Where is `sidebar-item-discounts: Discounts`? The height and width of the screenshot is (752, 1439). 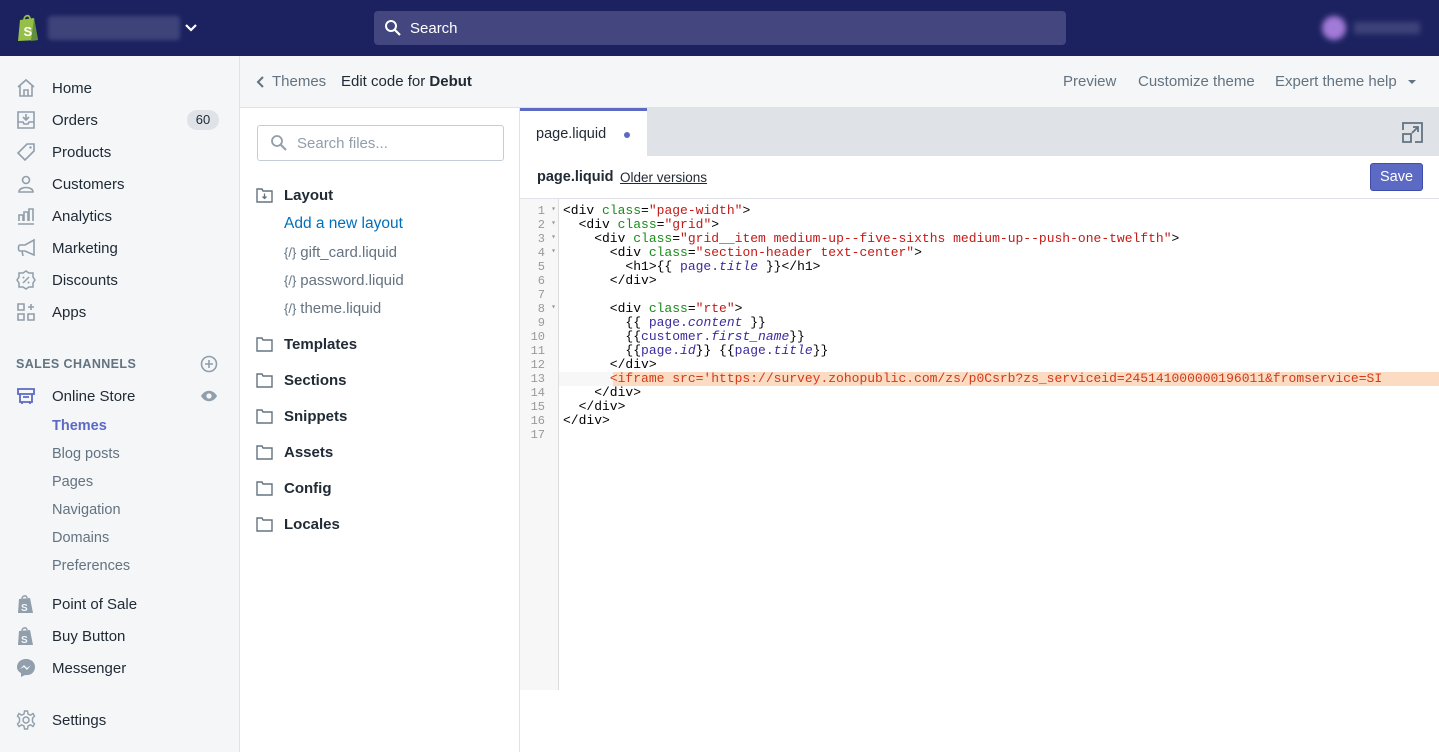
sidebar-item-discounts: Discounts is located at coordinates (120, 280).